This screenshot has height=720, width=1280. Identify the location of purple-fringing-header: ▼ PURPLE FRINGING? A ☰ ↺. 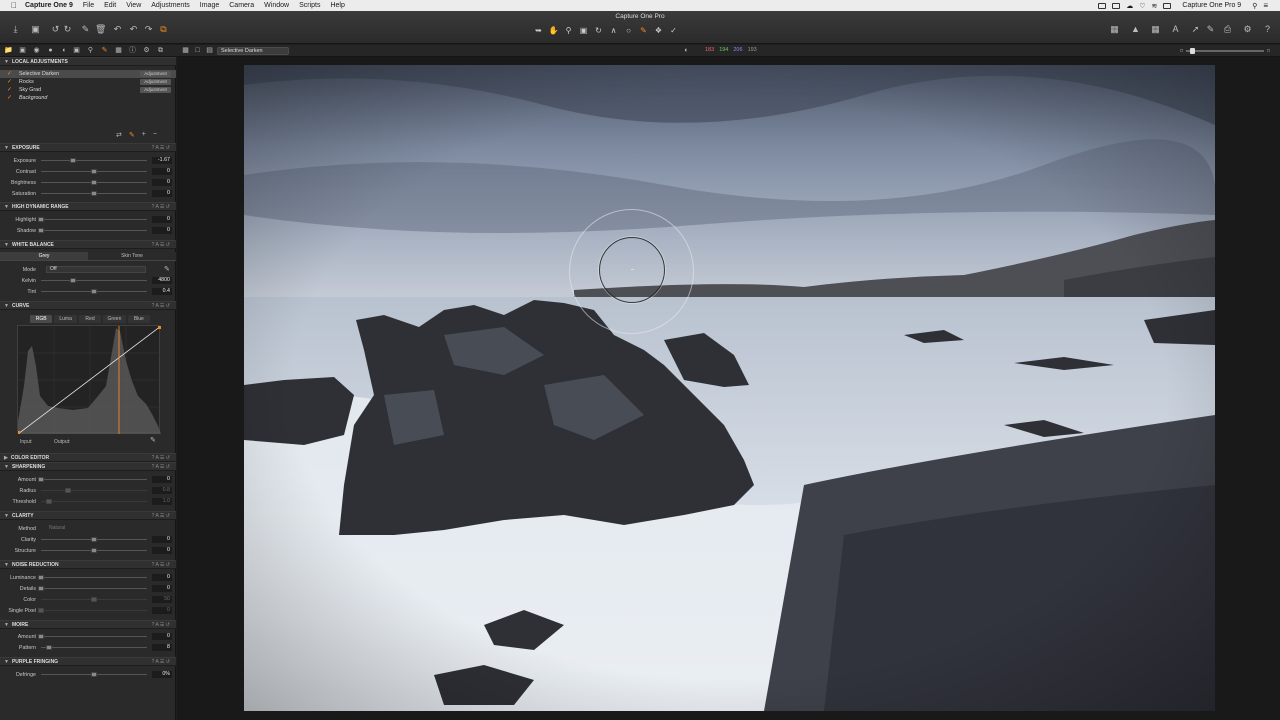
(88, 661).